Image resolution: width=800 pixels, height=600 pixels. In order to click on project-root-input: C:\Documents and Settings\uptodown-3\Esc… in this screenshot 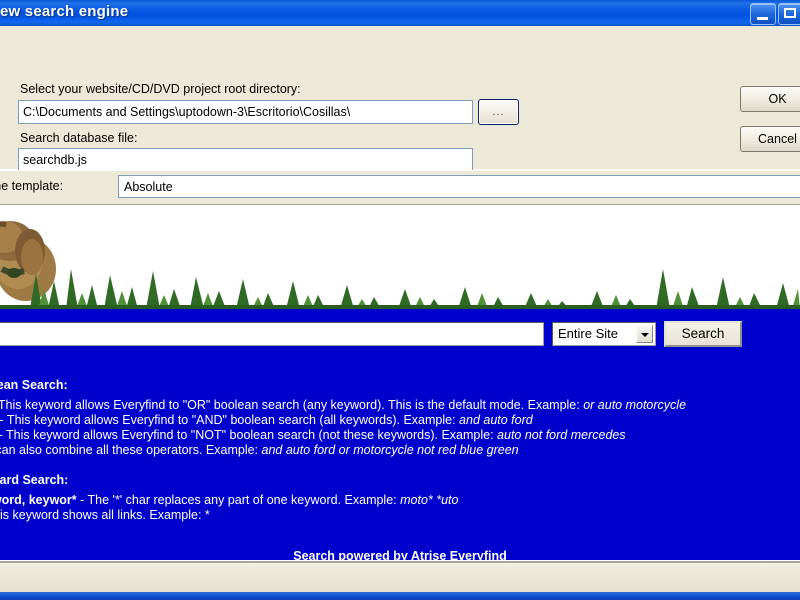, I will do `click(245, 112)`.